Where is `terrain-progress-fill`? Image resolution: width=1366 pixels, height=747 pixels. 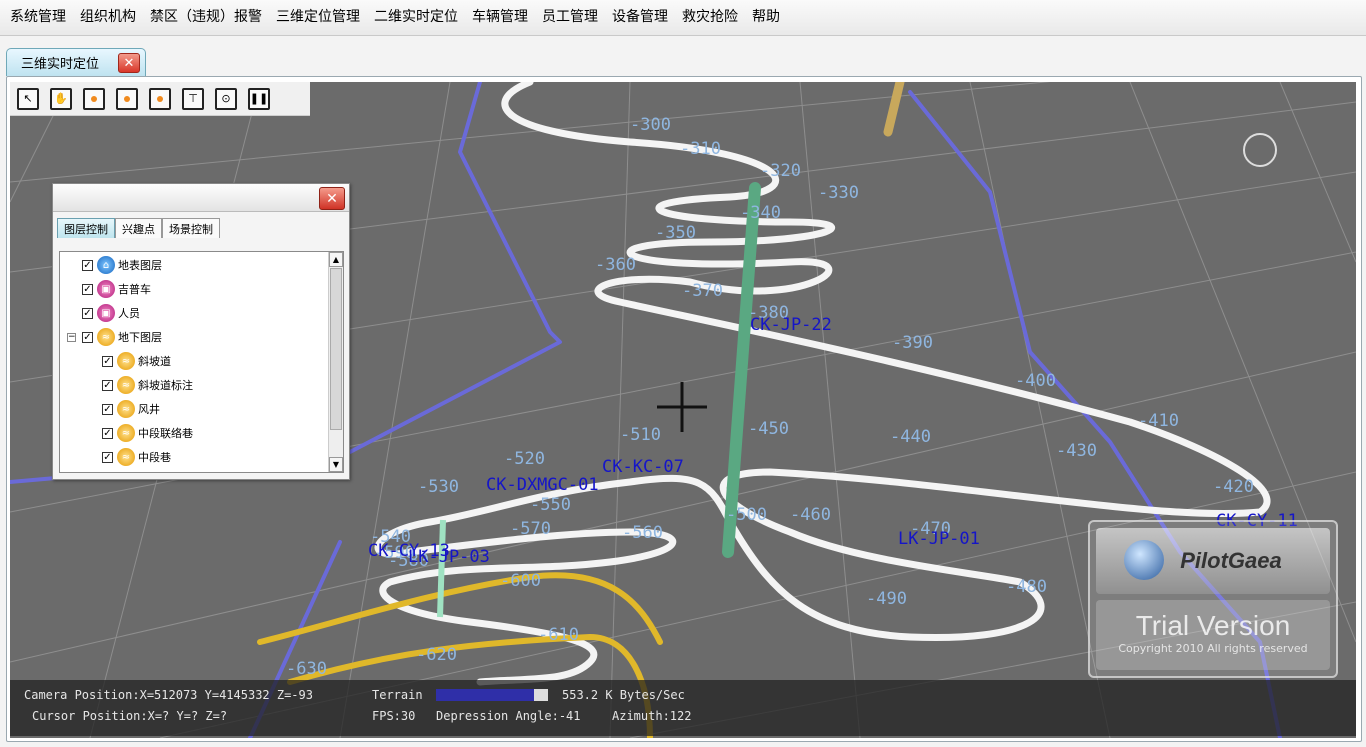 terrain-progress-fill is located at coordinates (541, 695).